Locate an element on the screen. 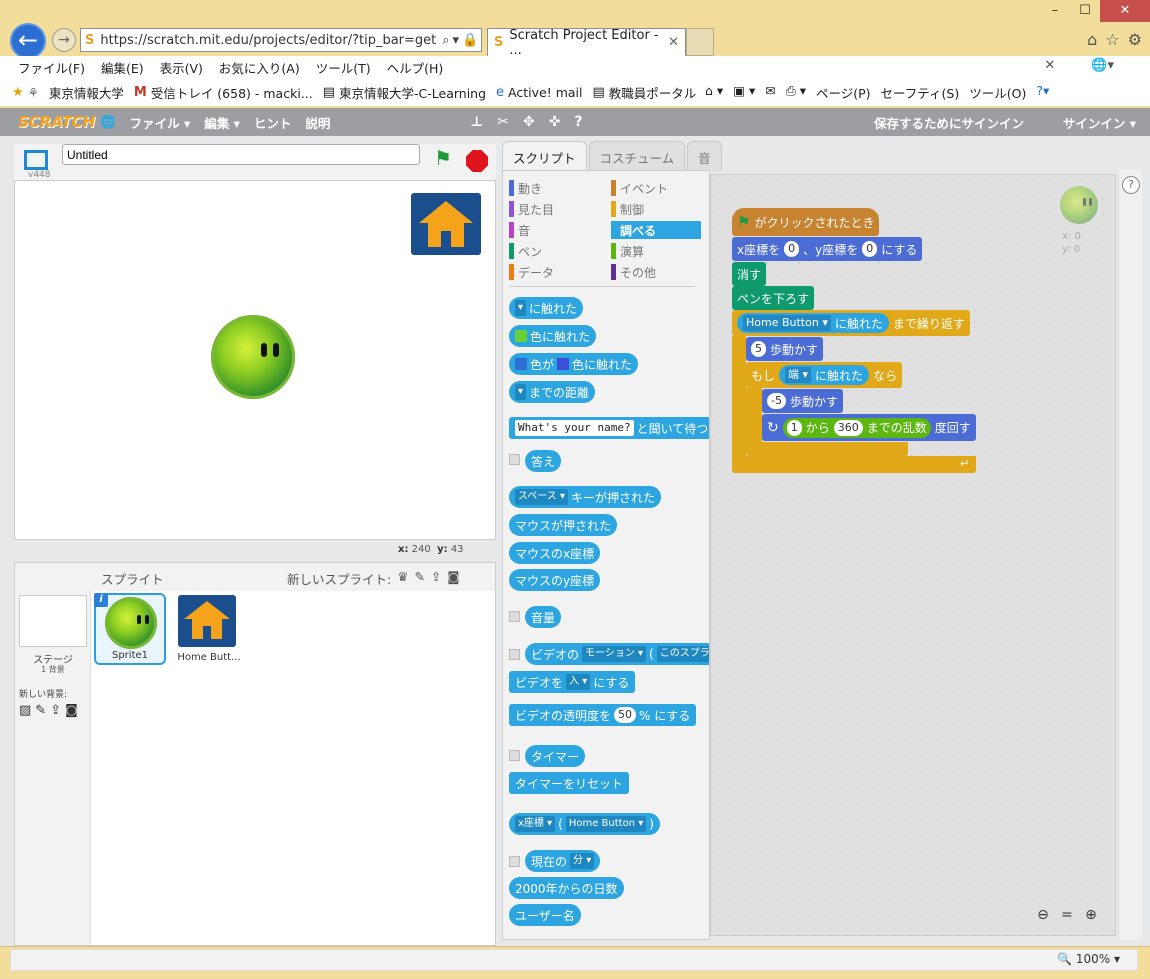  script-go-to-xy: x座標を 0 、y座標を 0 にする is located at coordinates (827, 249).